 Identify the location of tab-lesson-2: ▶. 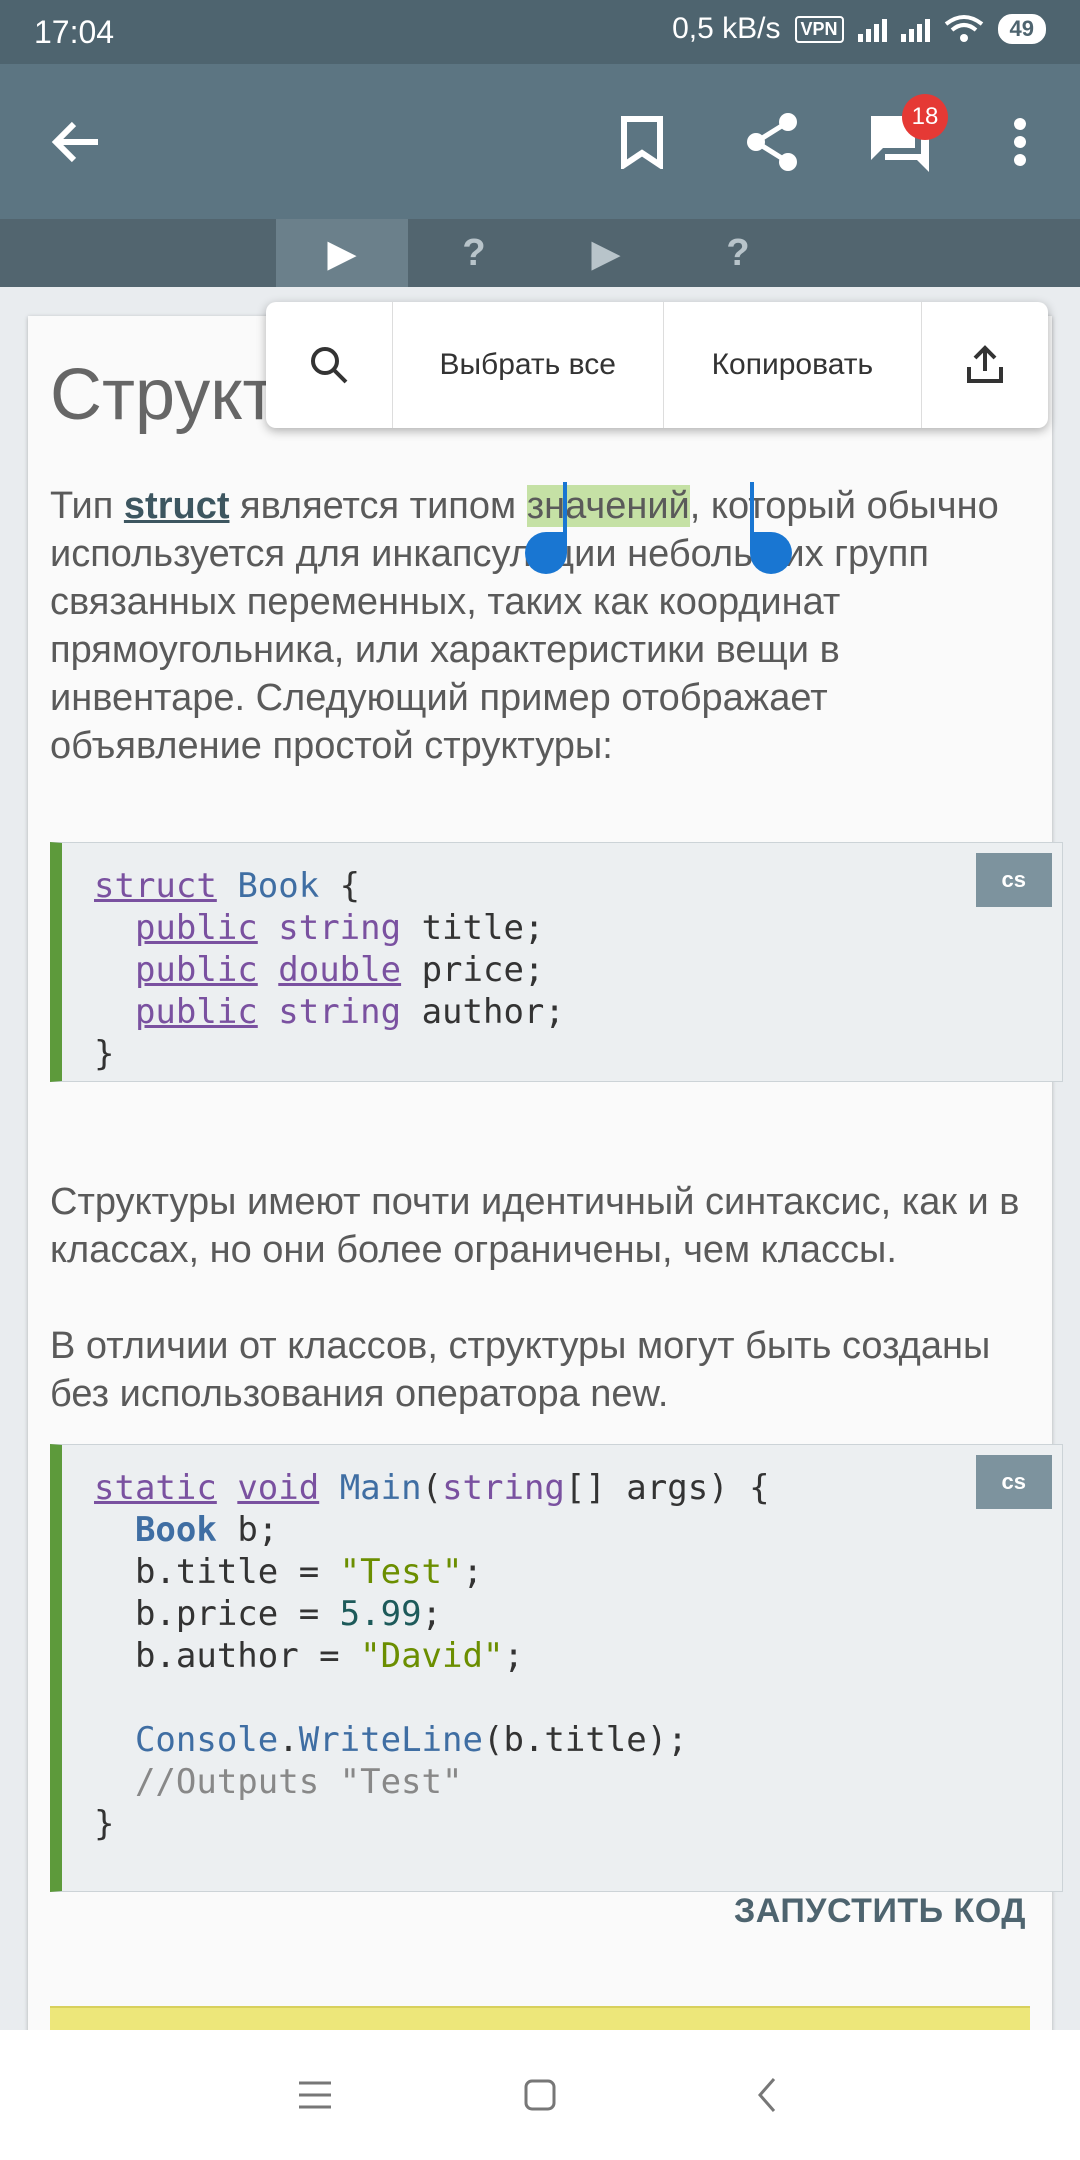
(606, 253).